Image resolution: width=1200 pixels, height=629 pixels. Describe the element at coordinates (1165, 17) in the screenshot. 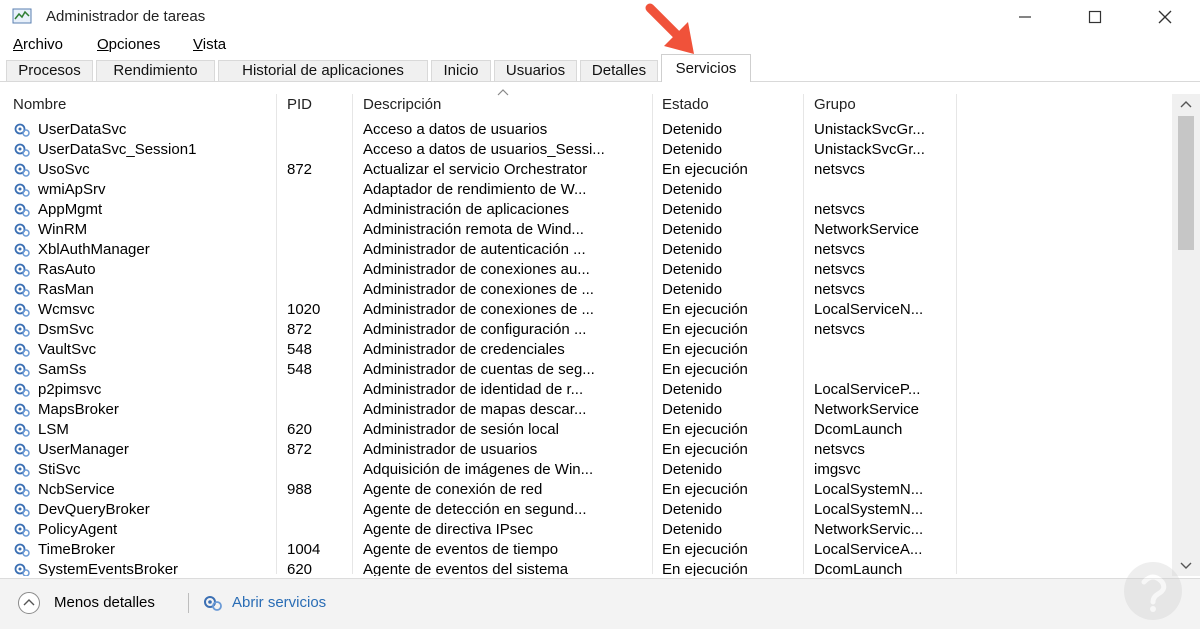

I see `close-button` at that location.